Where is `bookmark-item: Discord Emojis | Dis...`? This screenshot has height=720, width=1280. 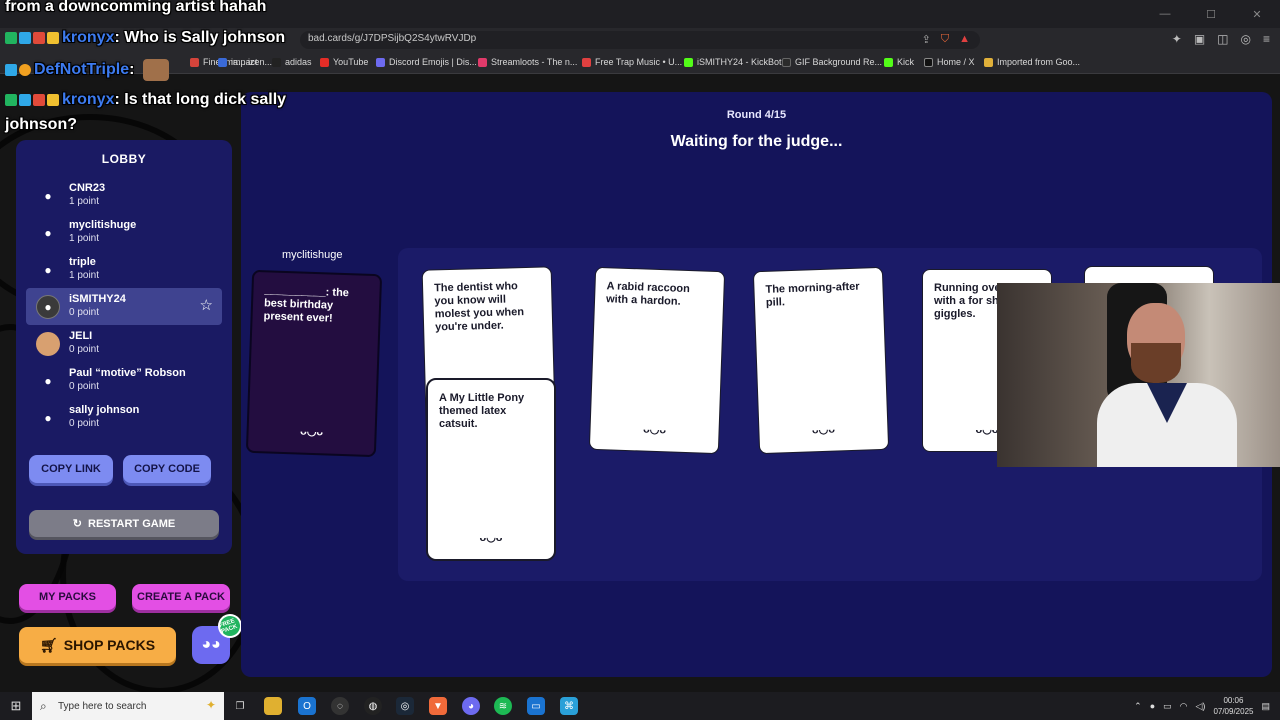 bookmark-item: Discord Emojis | Dis... is located at coordinates (426, 62).